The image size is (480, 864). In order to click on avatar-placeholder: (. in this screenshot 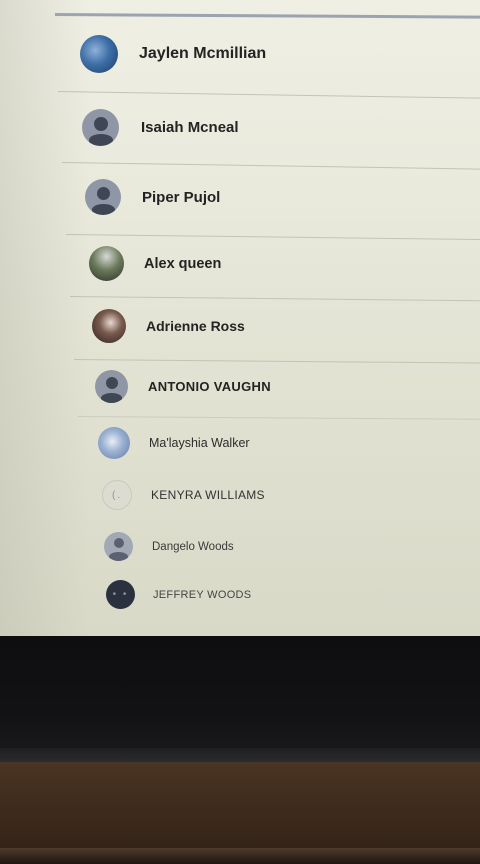, I will do `click(117, 495)`.